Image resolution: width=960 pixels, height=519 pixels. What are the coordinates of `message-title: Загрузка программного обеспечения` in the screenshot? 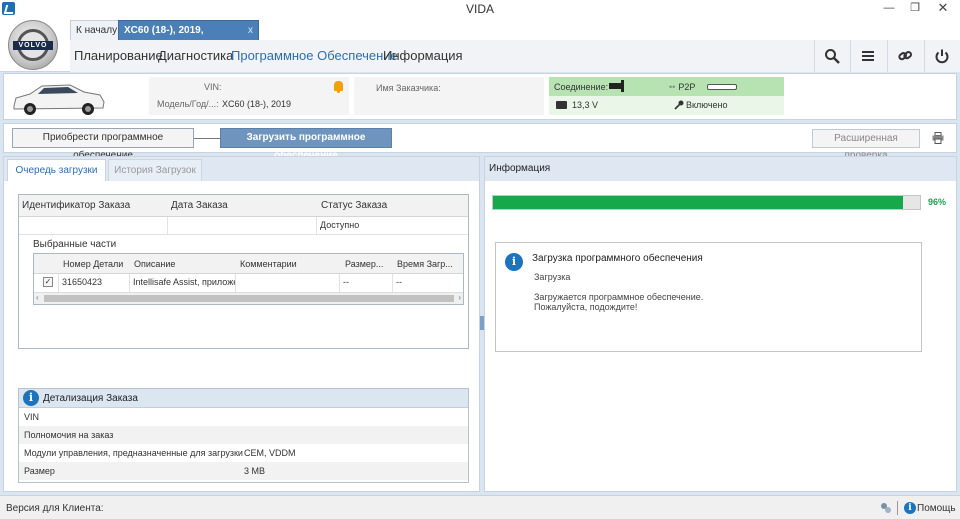 It's located at (617, 258).